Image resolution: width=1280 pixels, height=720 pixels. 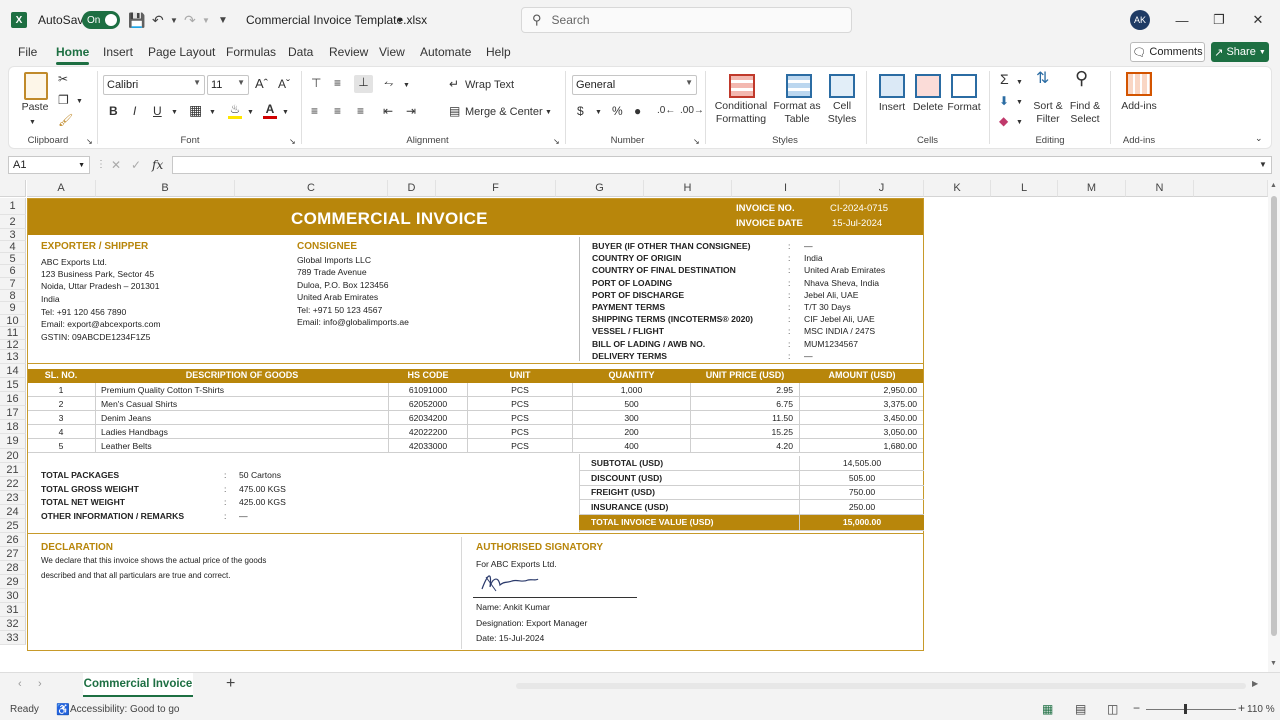 I want to click on autosum-dropdown-icon: ▼, so click(x=1019, y=83).